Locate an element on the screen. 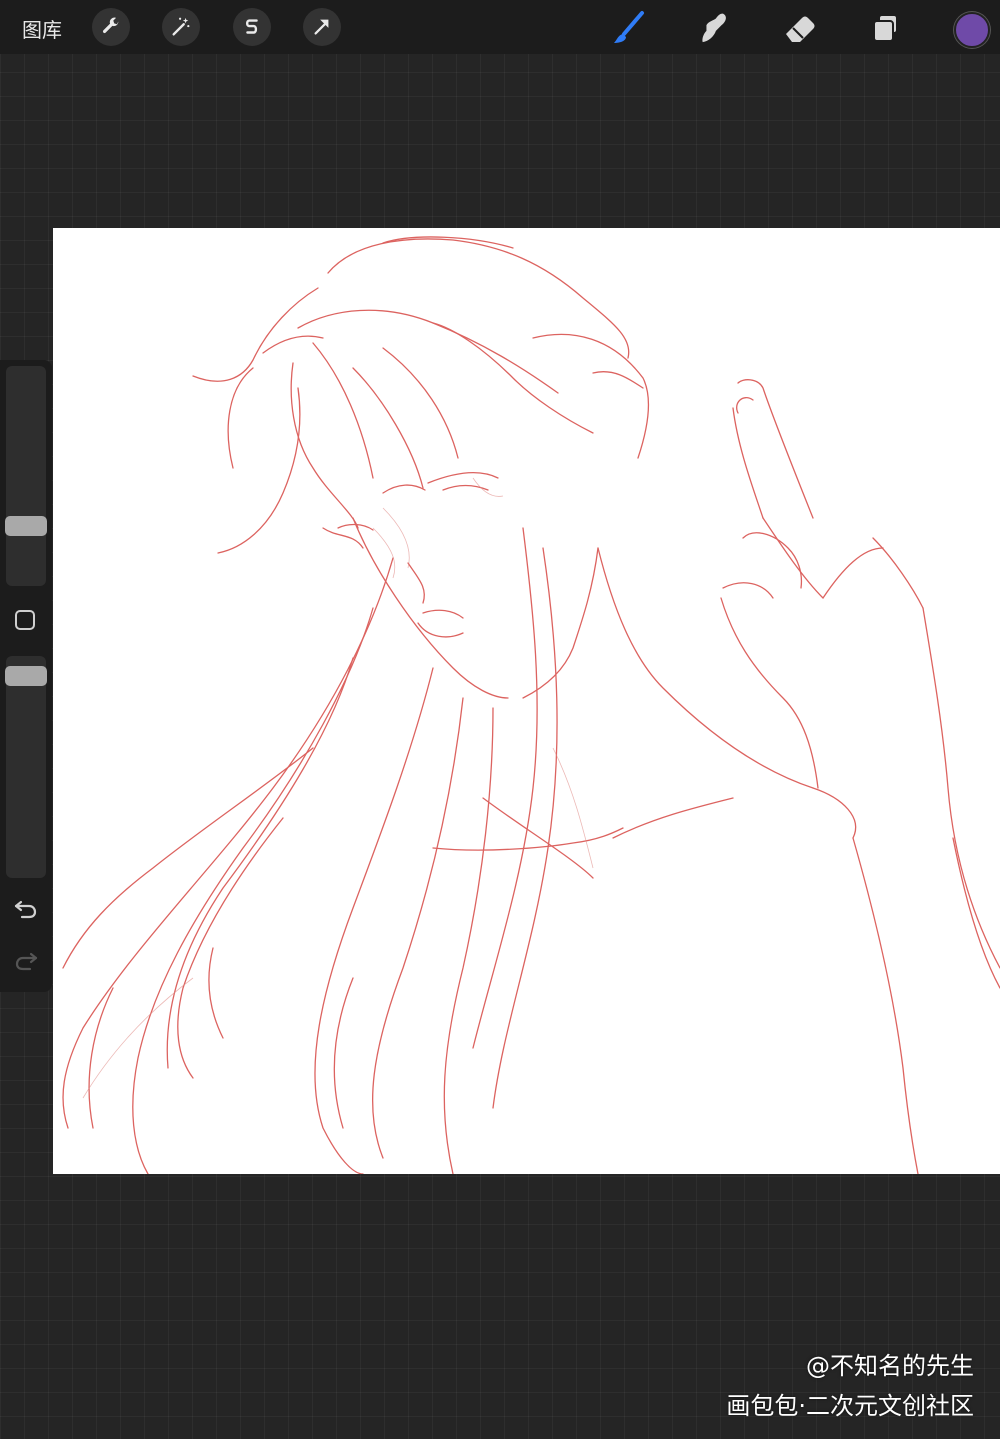  watermark-site: 画包包·二次元文创社区 is located at coordinates (850, 1406).